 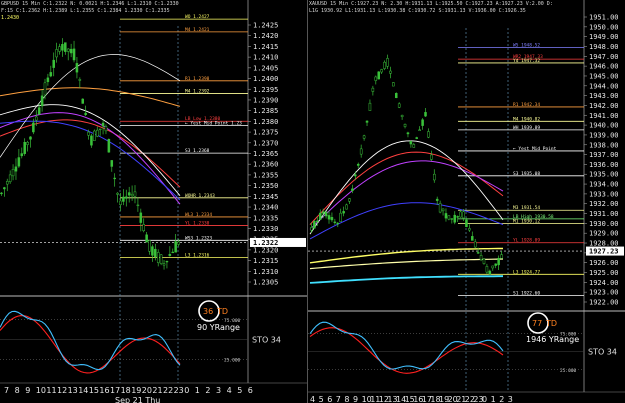 What do you see at coordinates (265, 175) in the screenshot?
I see `price-tick-label: 1.2355` at bounding box center [265, 175].